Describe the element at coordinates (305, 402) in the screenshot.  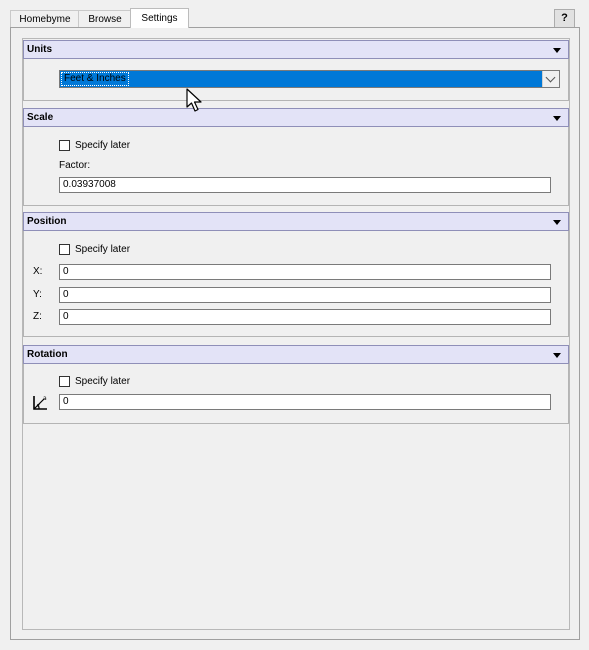
I see `rotation-field: 0` at that location.